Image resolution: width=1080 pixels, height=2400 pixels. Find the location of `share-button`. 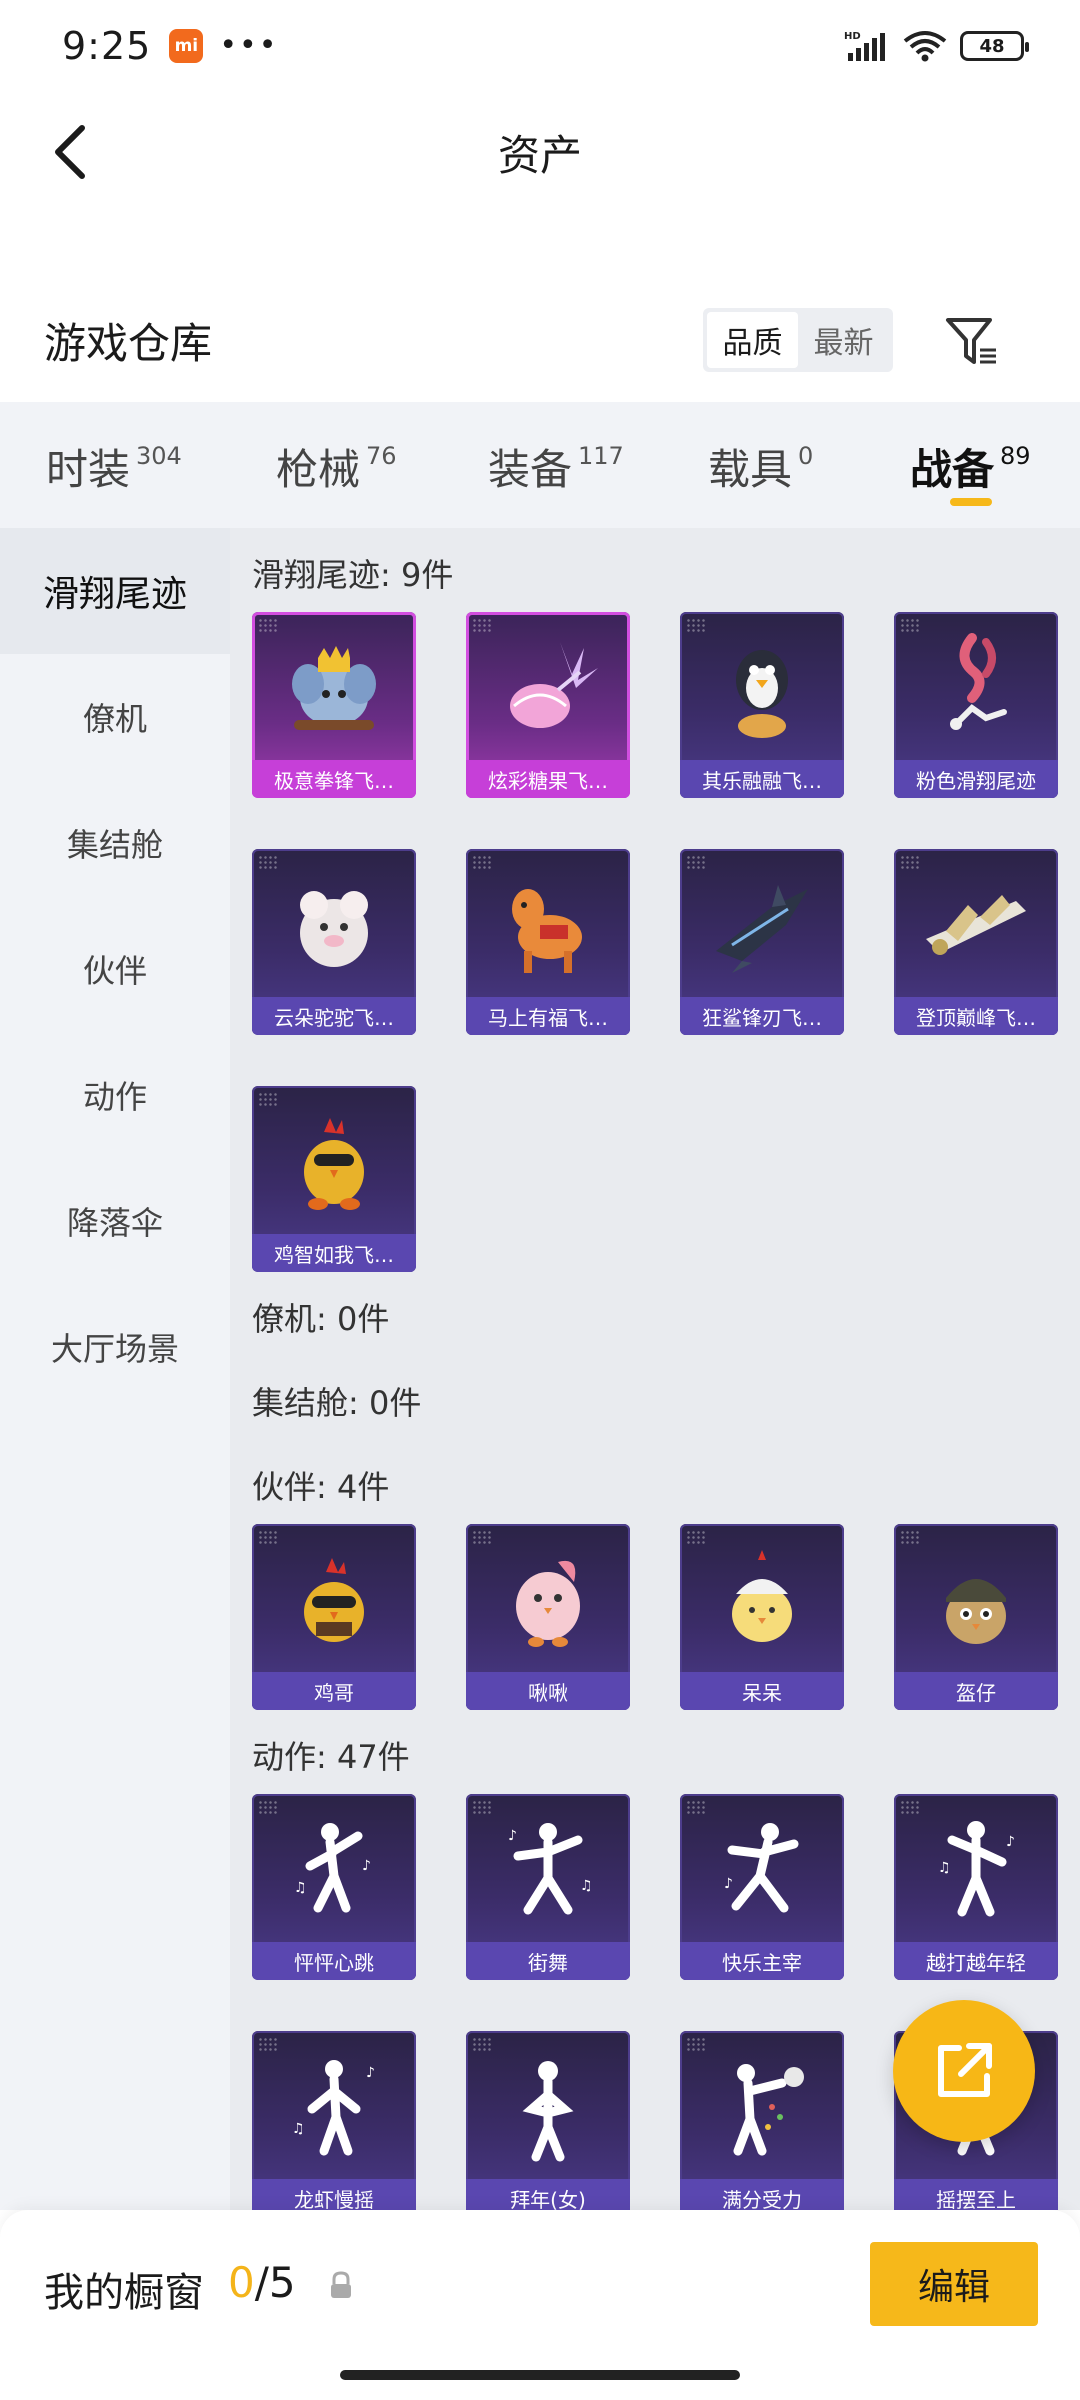

share-button is located at coordinates (964, 2071).